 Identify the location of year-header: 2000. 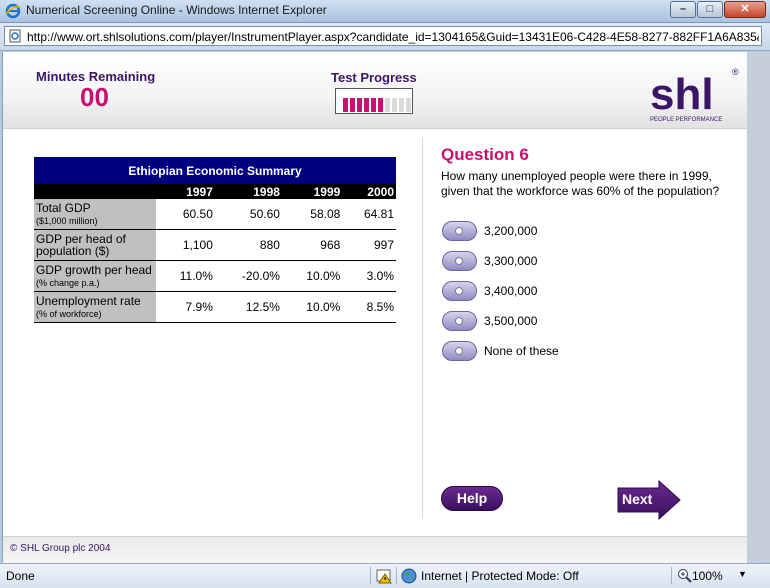
(369, 191).